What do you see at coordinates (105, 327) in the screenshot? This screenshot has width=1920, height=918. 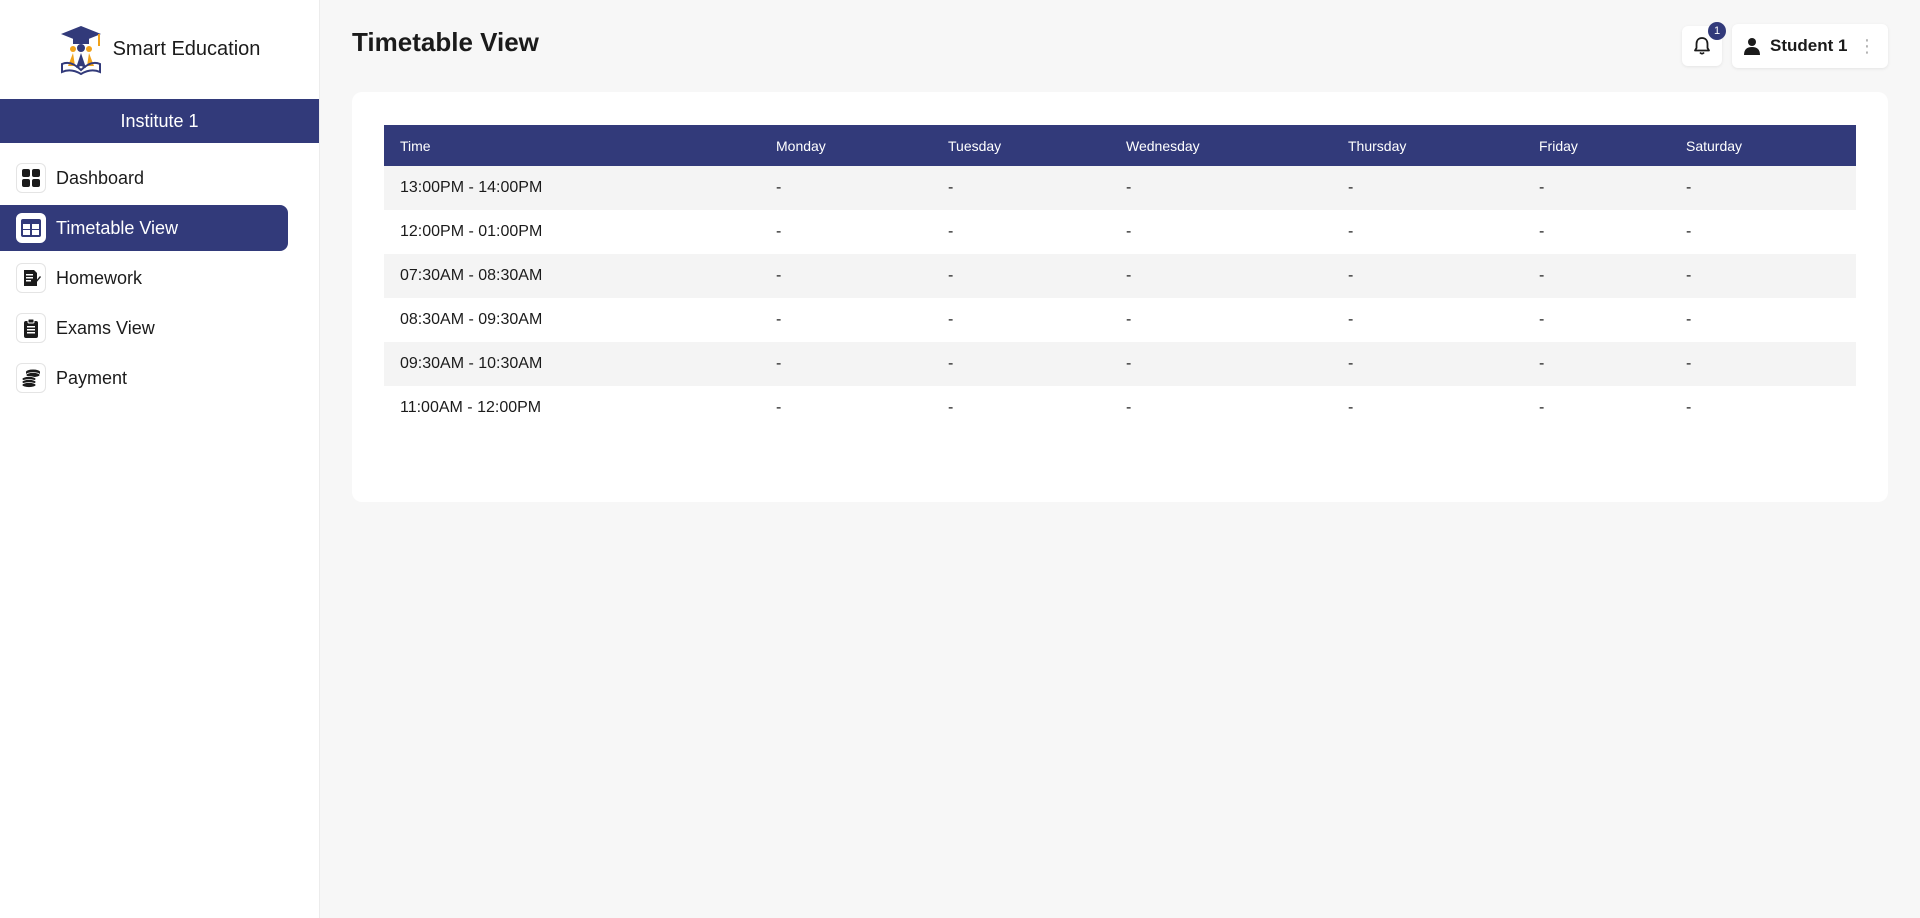 I see `sidebar-item-label: Exams View` at bounding box center [105, 327].